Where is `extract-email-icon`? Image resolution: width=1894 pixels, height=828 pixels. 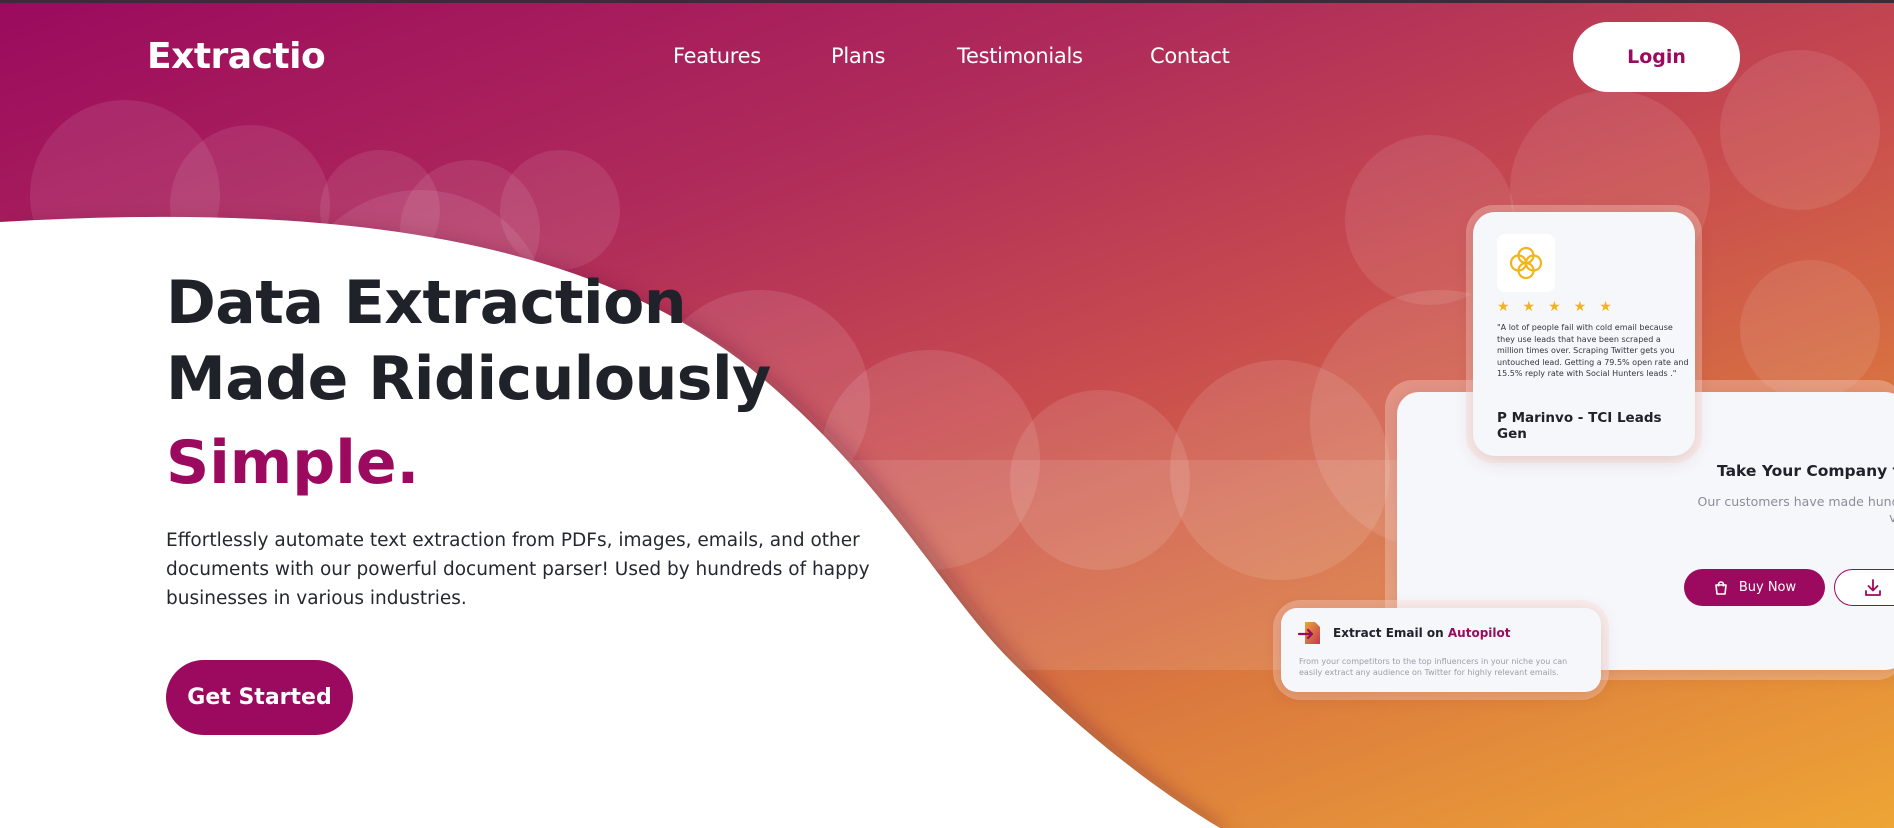 extract-email-icon is located at coordinates (1308, 633).